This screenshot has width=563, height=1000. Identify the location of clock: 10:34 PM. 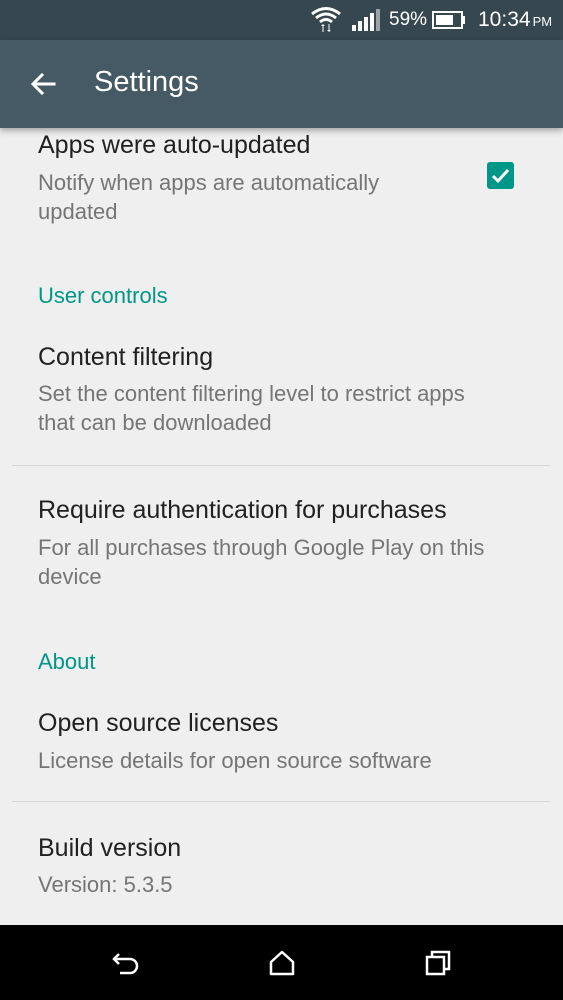
(515, 20).